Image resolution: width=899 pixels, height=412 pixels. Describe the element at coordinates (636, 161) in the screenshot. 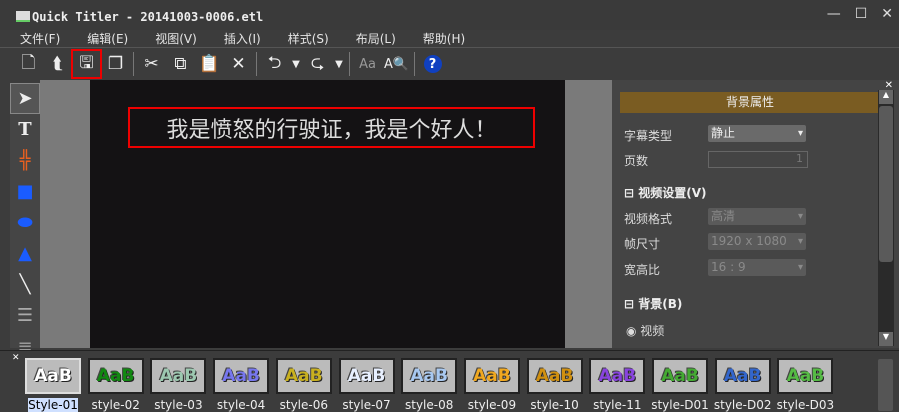

I see `pages-label: 页数` at that location.